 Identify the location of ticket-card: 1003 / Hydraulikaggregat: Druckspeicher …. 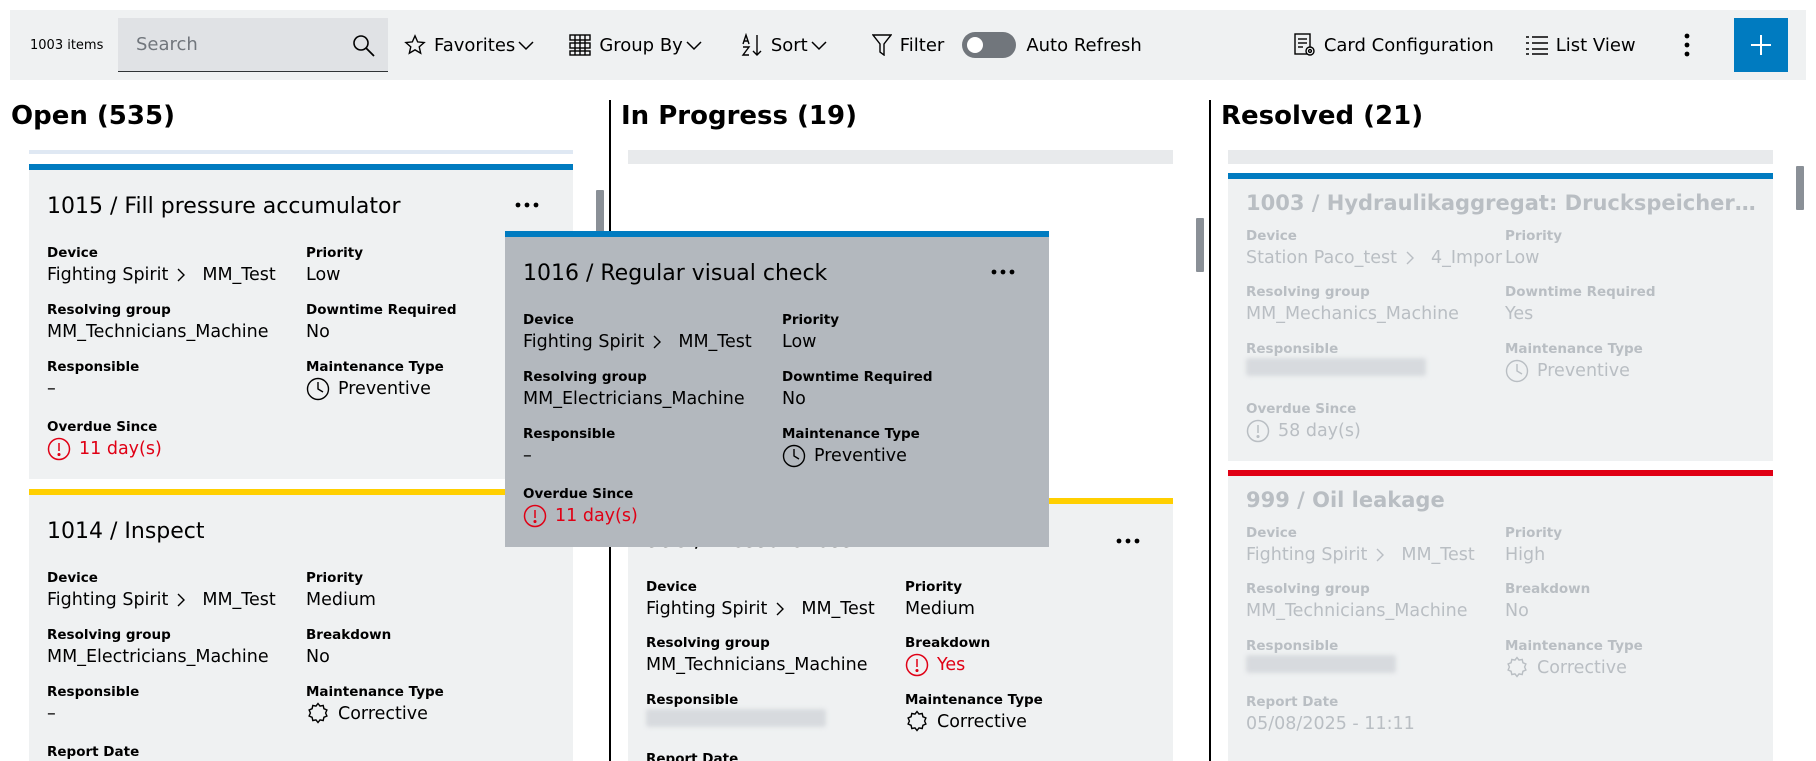
(1500, 317).